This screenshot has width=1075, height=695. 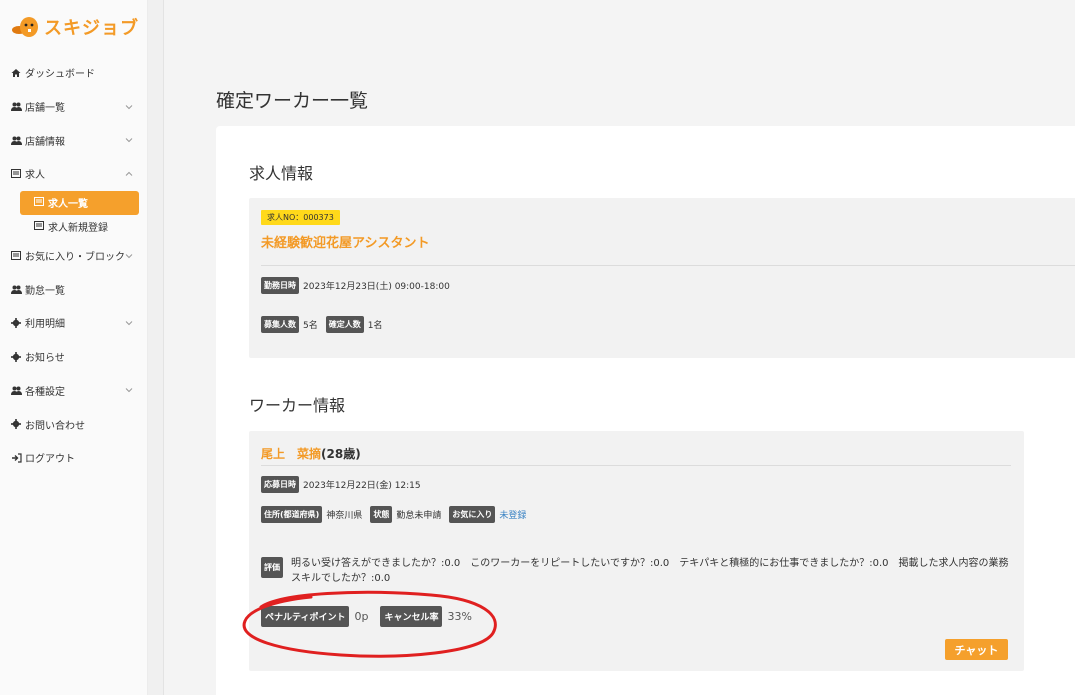 I want to click on sidebar-item-label: 利用明細, so click(x=45, y=325).